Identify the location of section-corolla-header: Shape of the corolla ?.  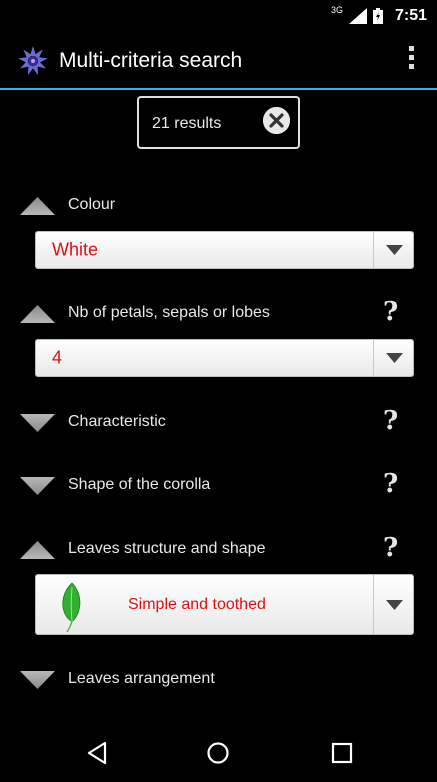
(218, 486).